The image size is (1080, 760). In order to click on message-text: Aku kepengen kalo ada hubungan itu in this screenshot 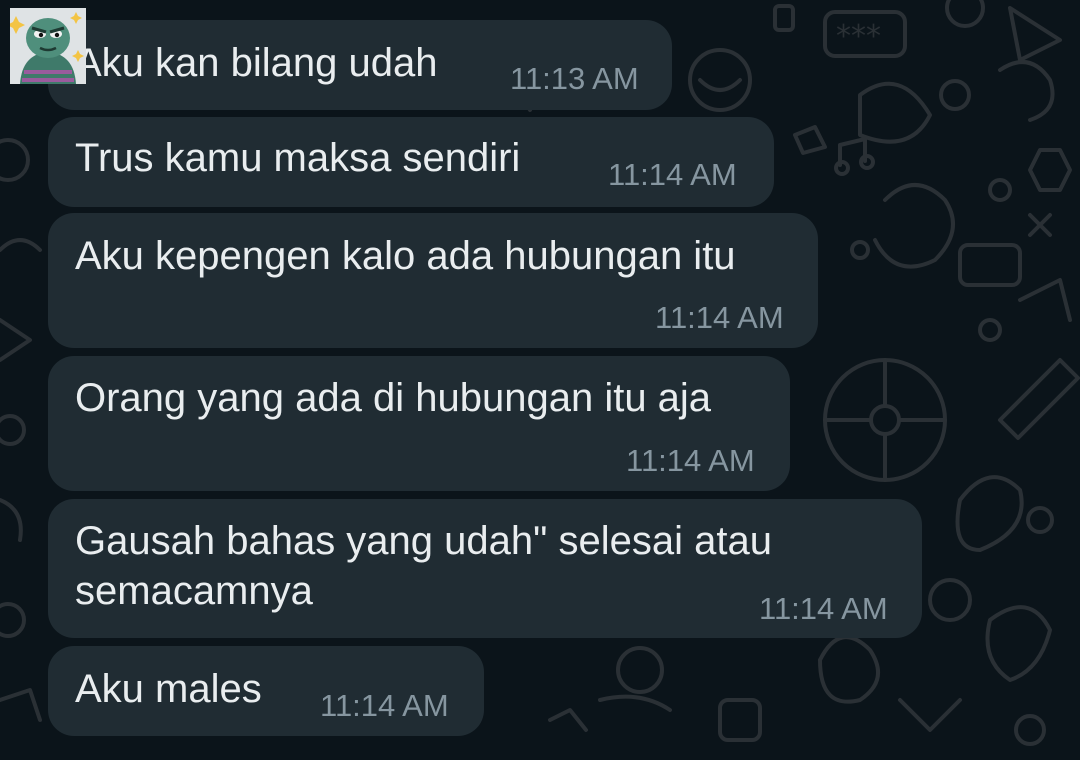, I will do `click(405, 256)`.